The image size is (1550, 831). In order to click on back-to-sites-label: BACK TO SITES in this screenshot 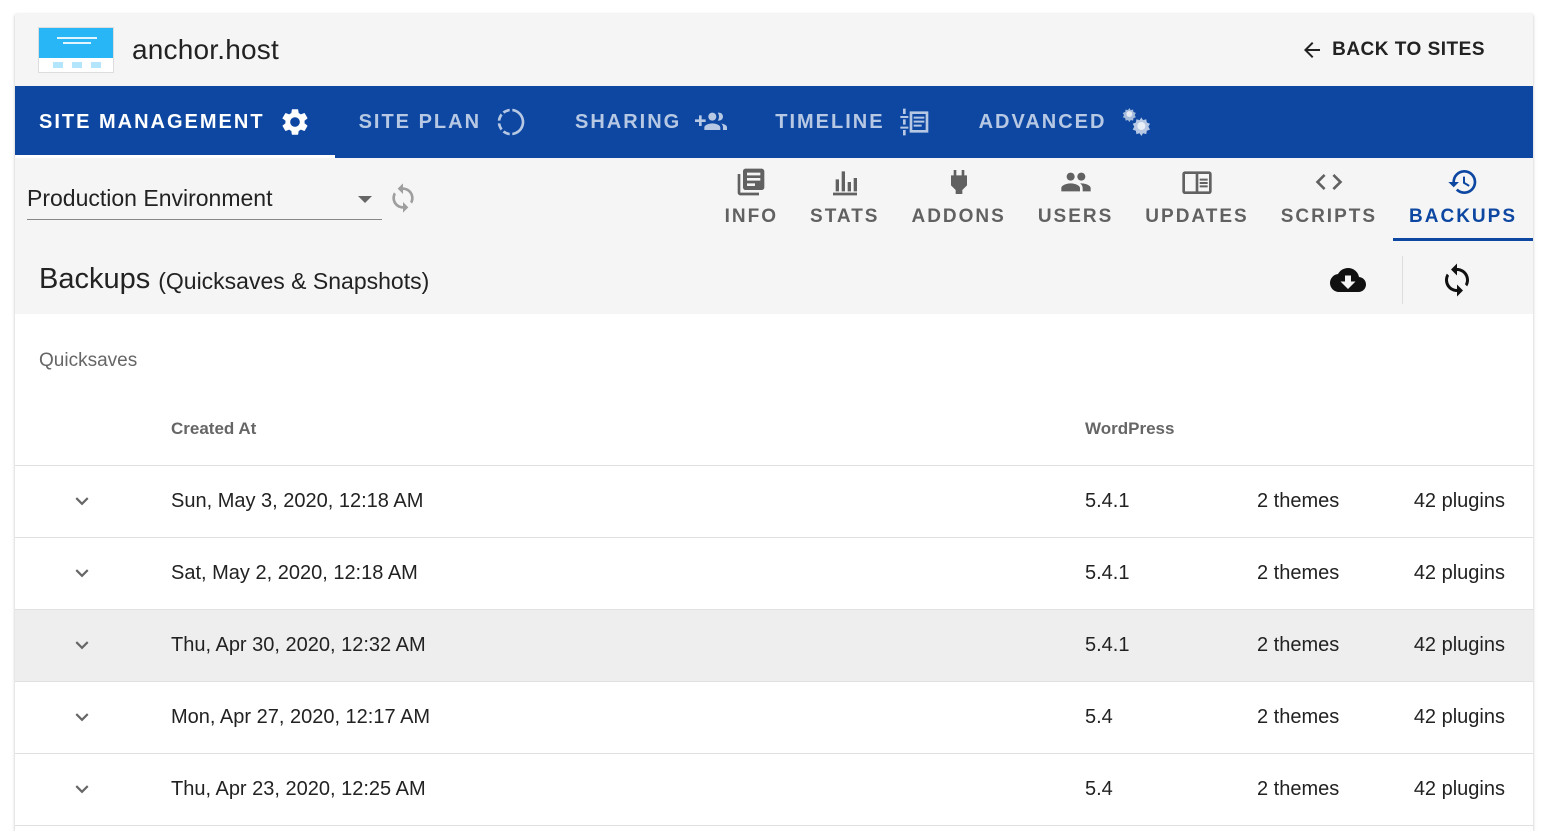, I will do `click(1408, 49)`.